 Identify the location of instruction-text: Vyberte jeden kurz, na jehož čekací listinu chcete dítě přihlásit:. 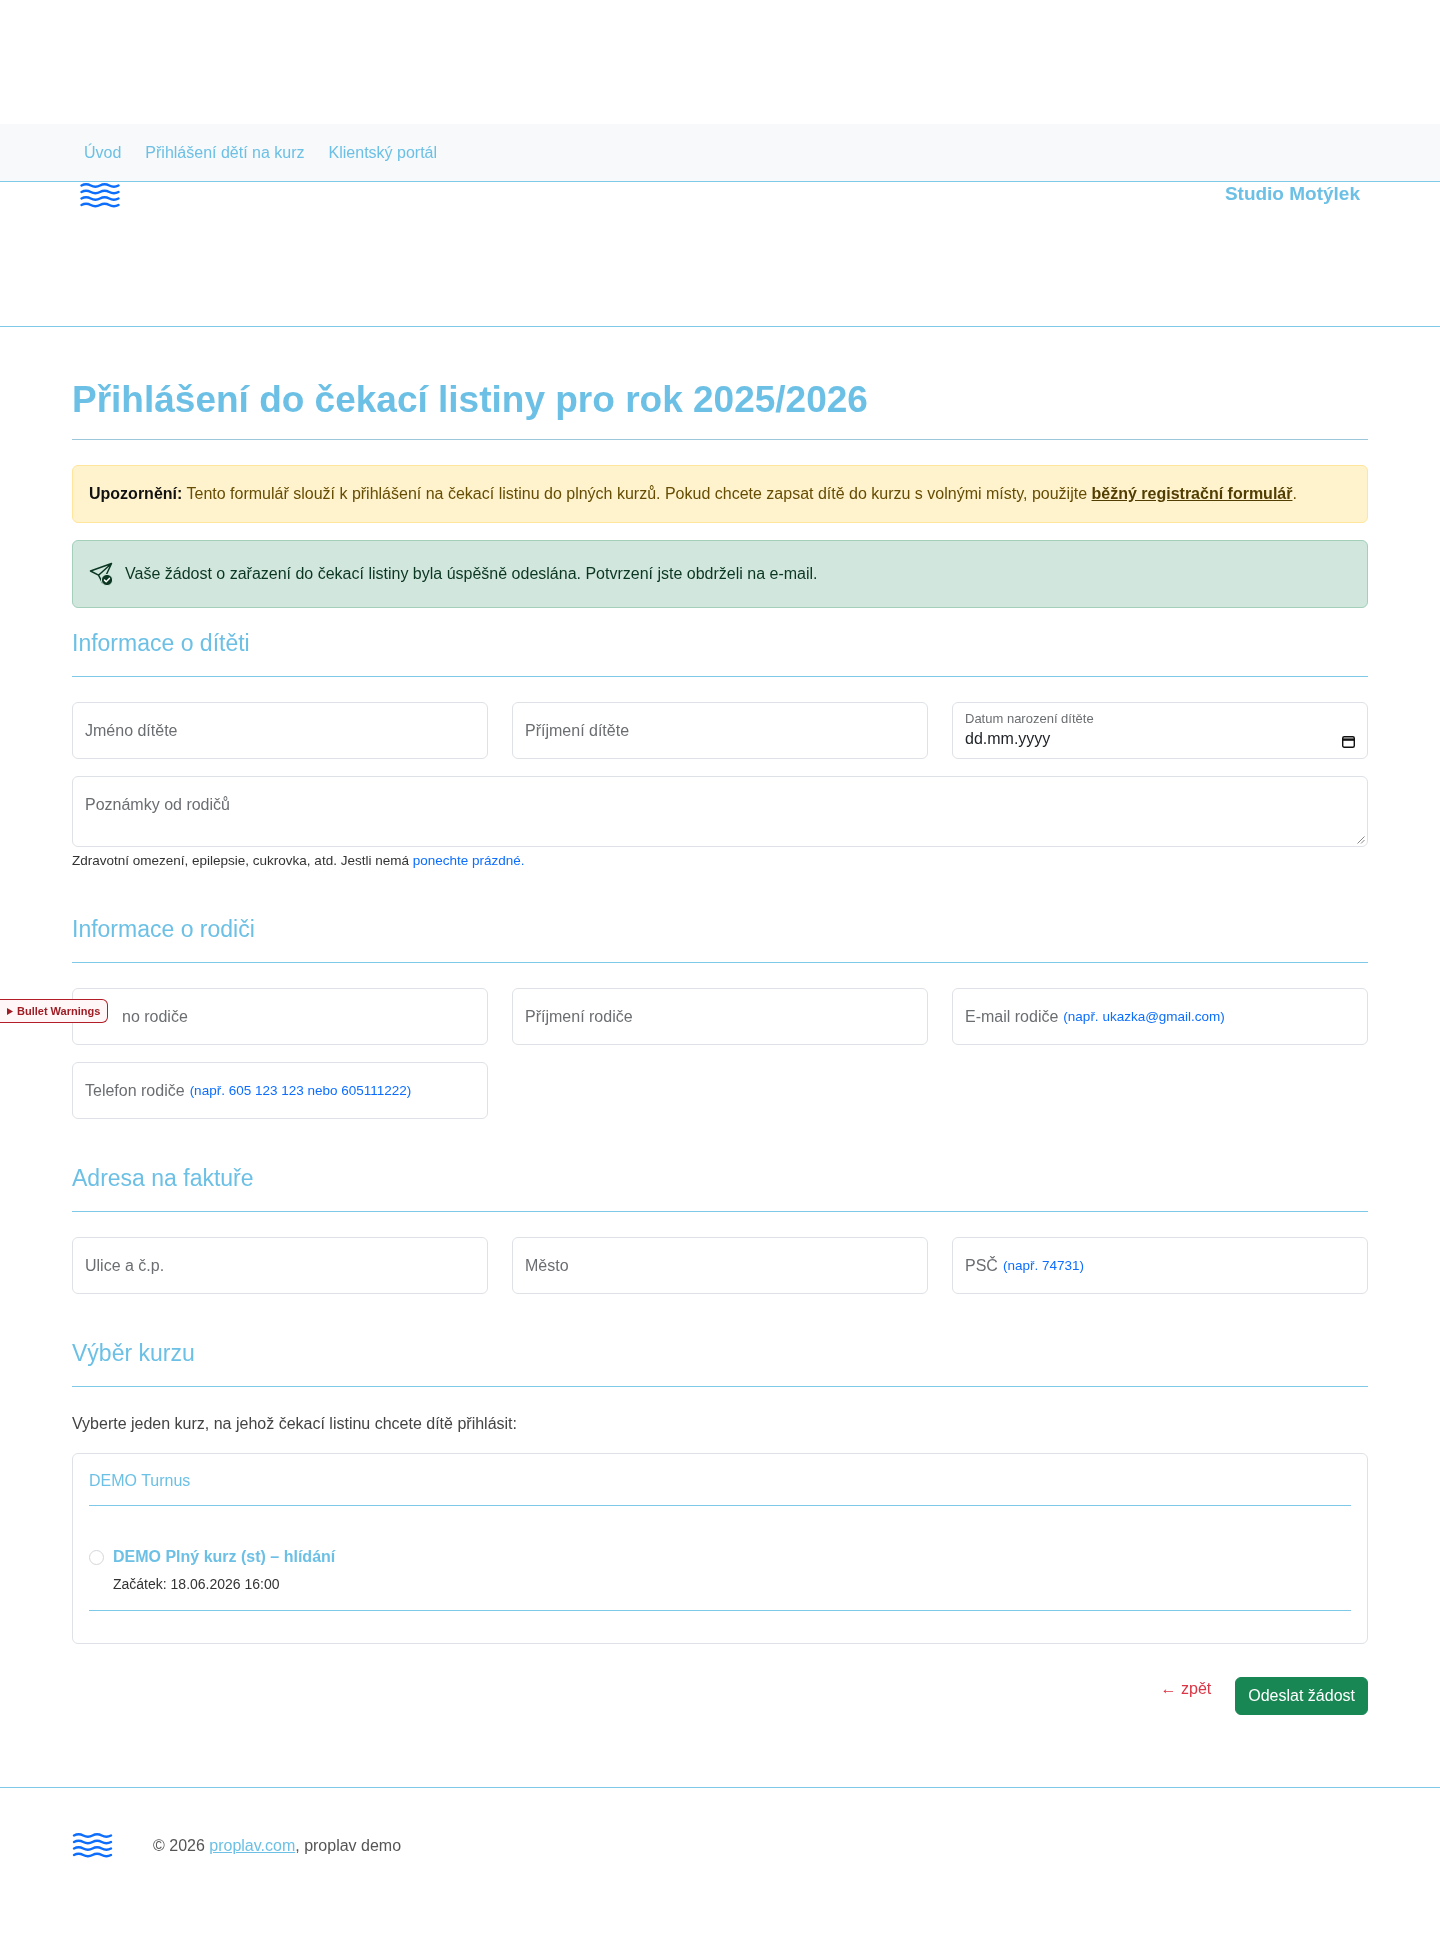
(295, 1424).